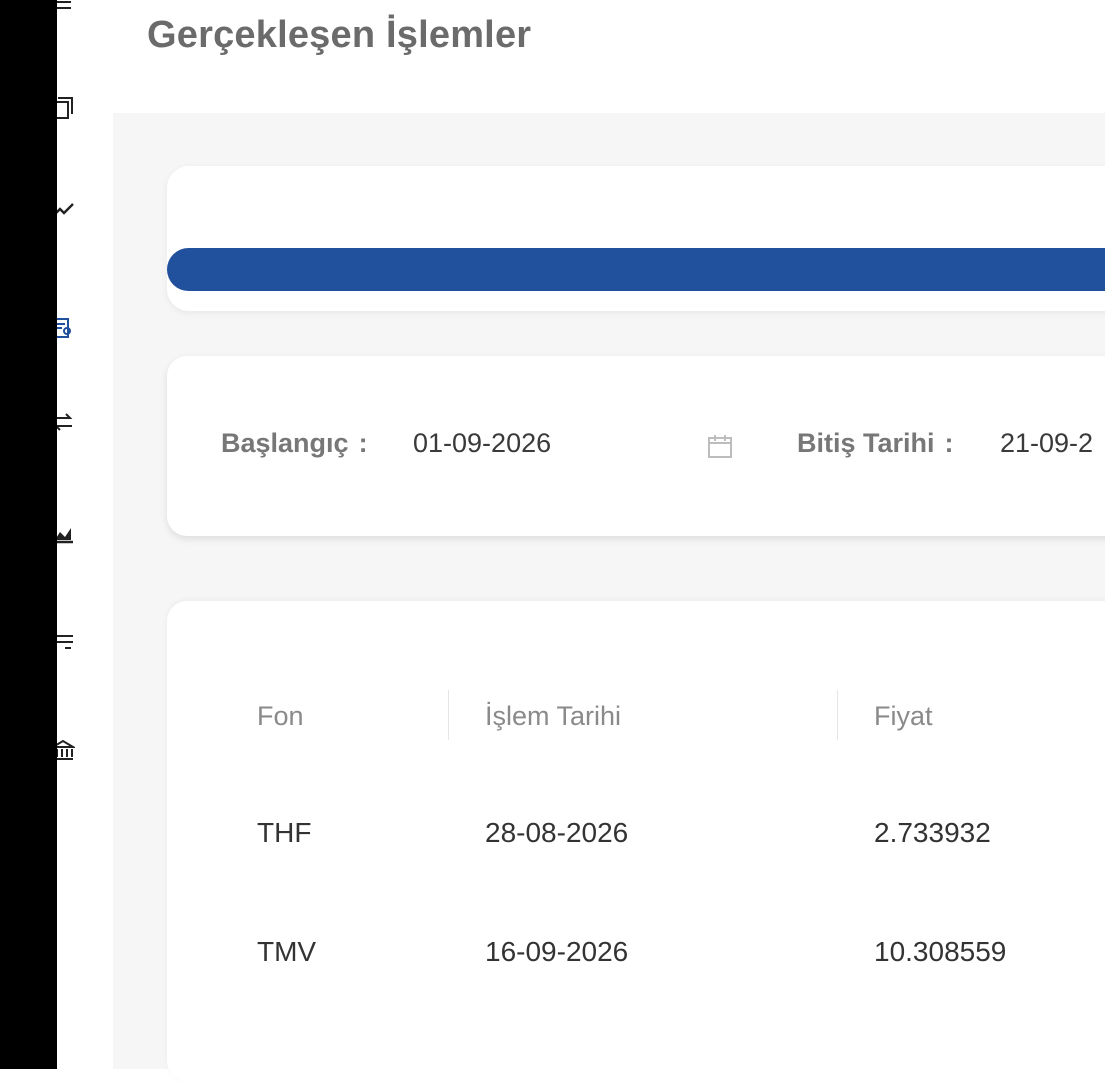  What do you see at coordinates (66, 108) in the screenshot?
I see `copy-icon` at bounding box center [66, 108].